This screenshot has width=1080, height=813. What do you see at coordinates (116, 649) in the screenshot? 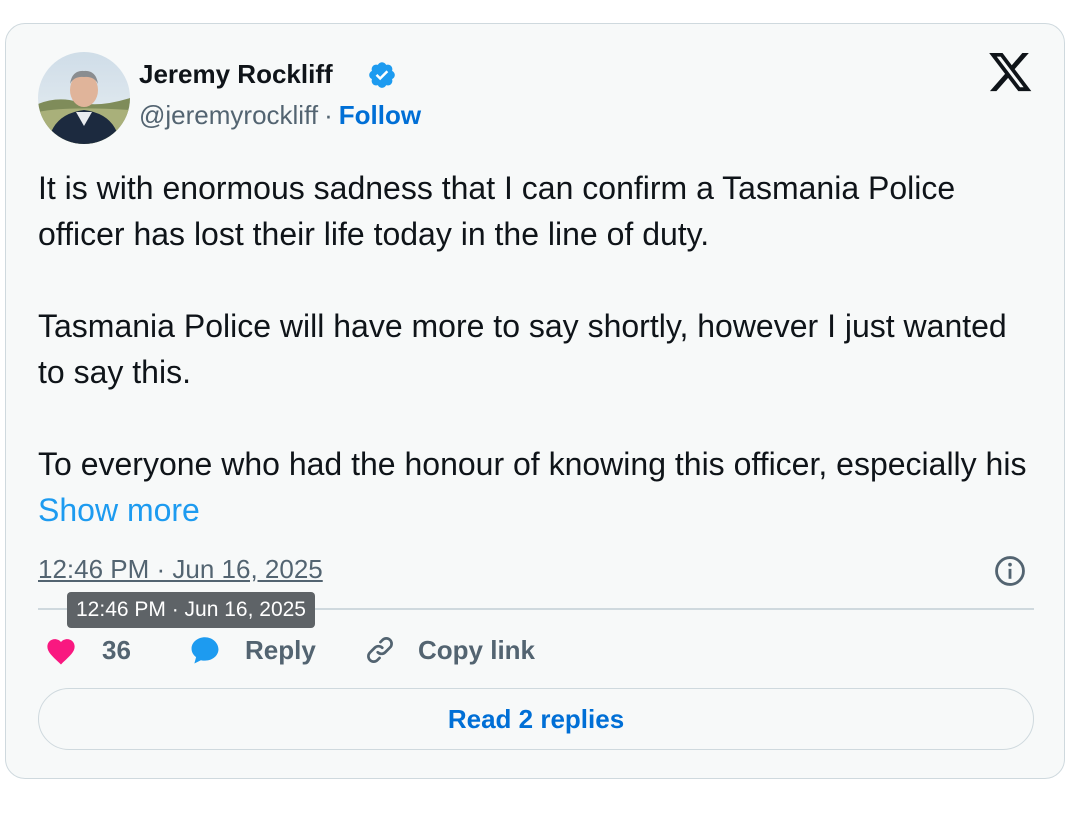
I see `like-count: 36` at bounding box center [116, 649].